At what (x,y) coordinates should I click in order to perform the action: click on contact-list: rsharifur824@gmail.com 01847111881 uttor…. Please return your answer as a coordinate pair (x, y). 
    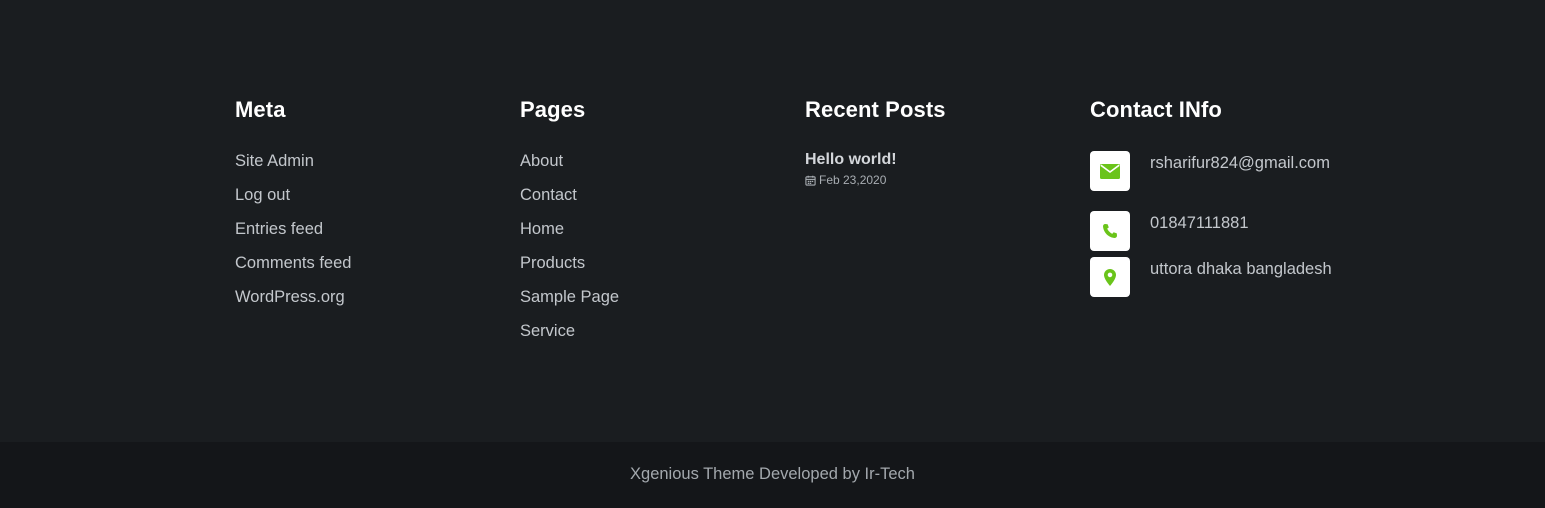
    Looking at the image, I should click on (1220, 224).